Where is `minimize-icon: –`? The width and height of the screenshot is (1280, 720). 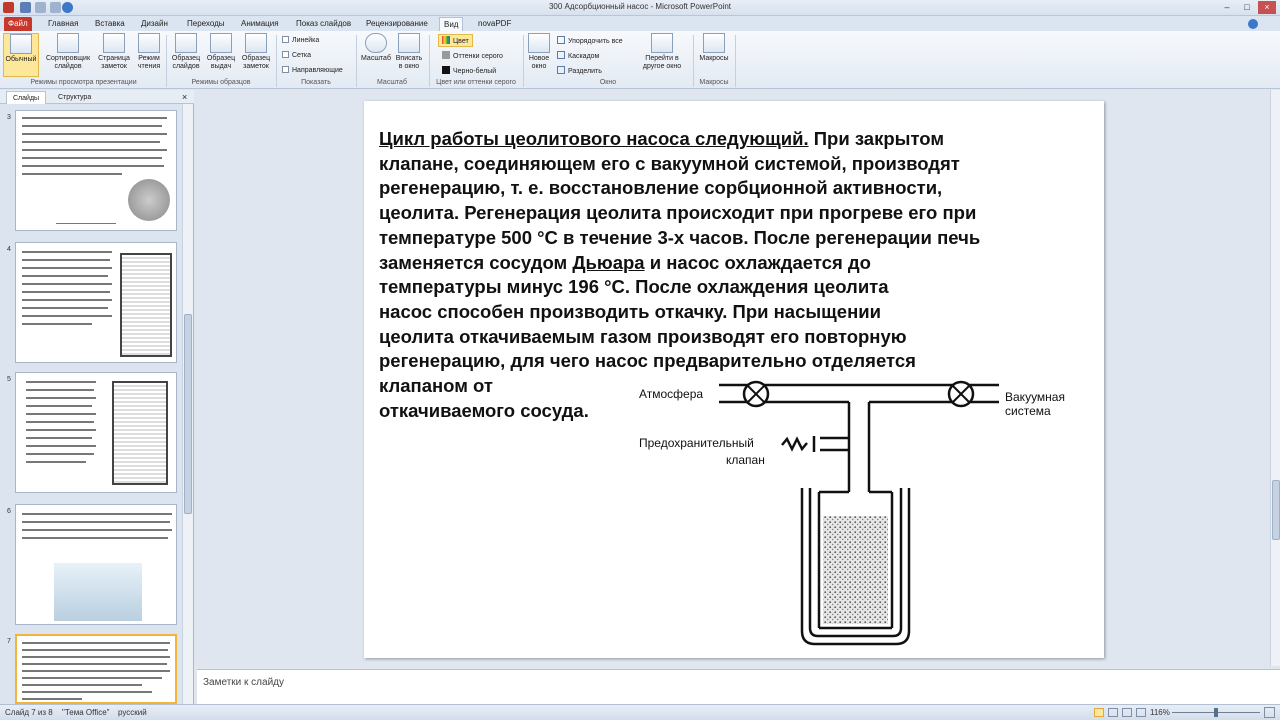 minimize-icon: – is located at coordinates (1227, 7).